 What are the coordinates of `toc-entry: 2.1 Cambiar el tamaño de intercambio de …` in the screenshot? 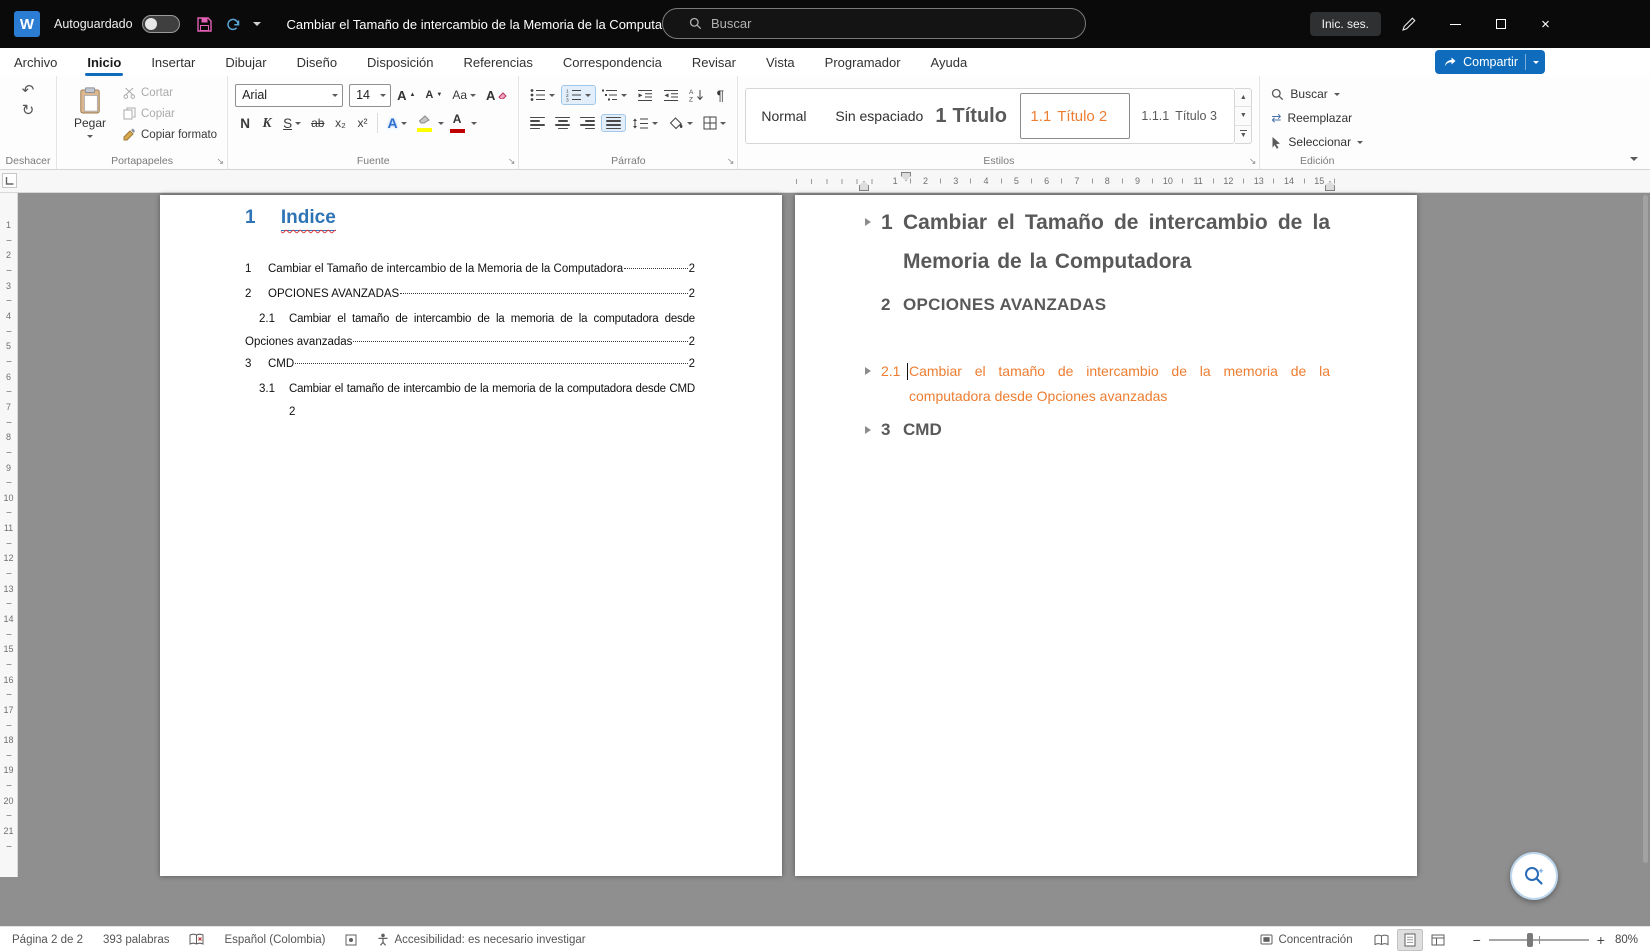 It's located at (470, 319).